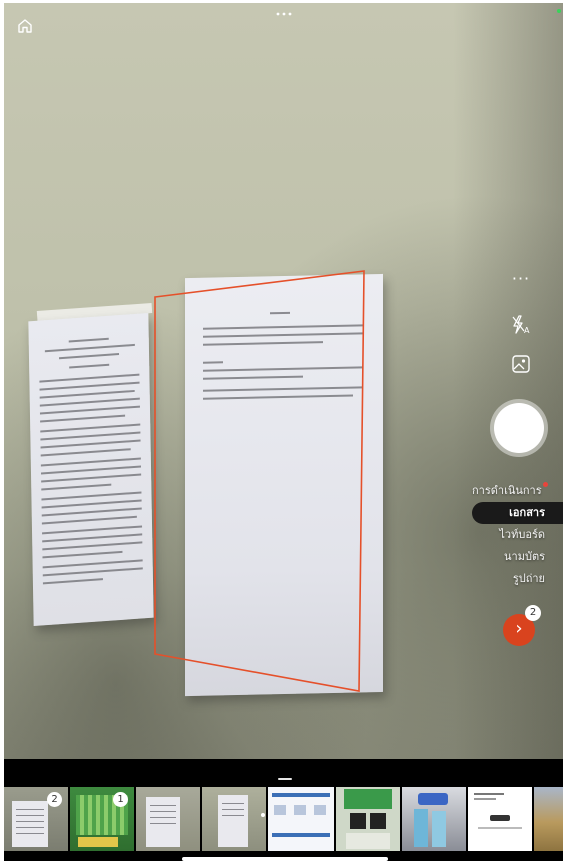  Describe the element at coordinates (285, 859) in the screenshot. I see `home-indicator` at that location.